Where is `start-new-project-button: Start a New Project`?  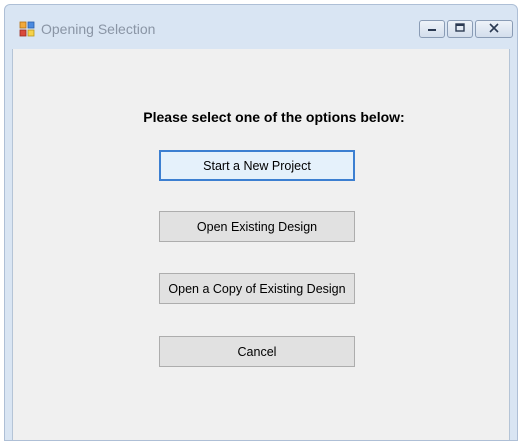 start-new-project-button: Start a New Project is located at coordinates (257, 165).